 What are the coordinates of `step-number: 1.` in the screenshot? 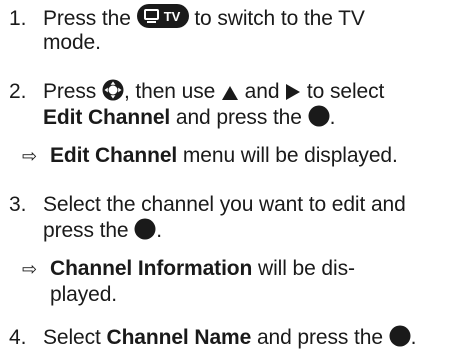 It's located at (18, 18).